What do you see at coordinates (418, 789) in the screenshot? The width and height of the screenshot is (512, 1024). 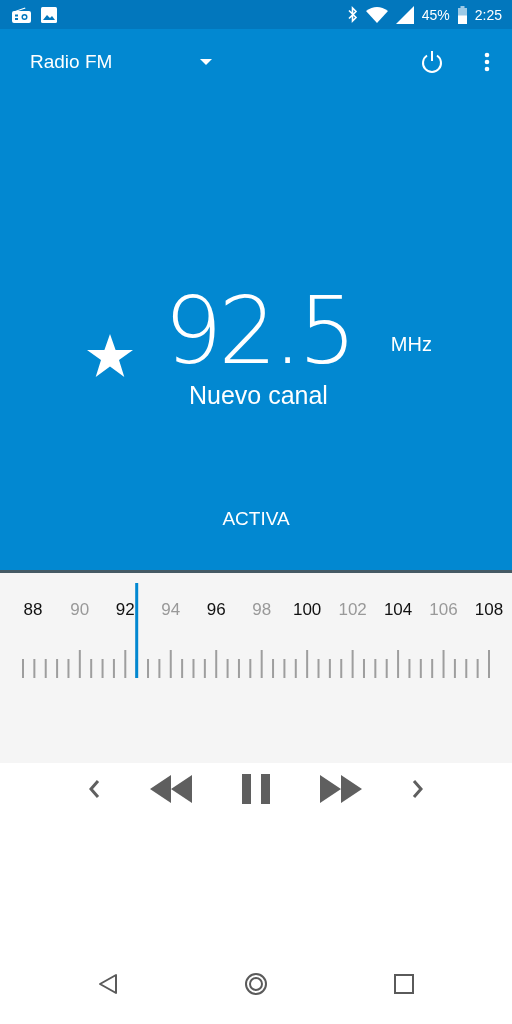 I see `next-station-icon` at bounding box center [418, 789].